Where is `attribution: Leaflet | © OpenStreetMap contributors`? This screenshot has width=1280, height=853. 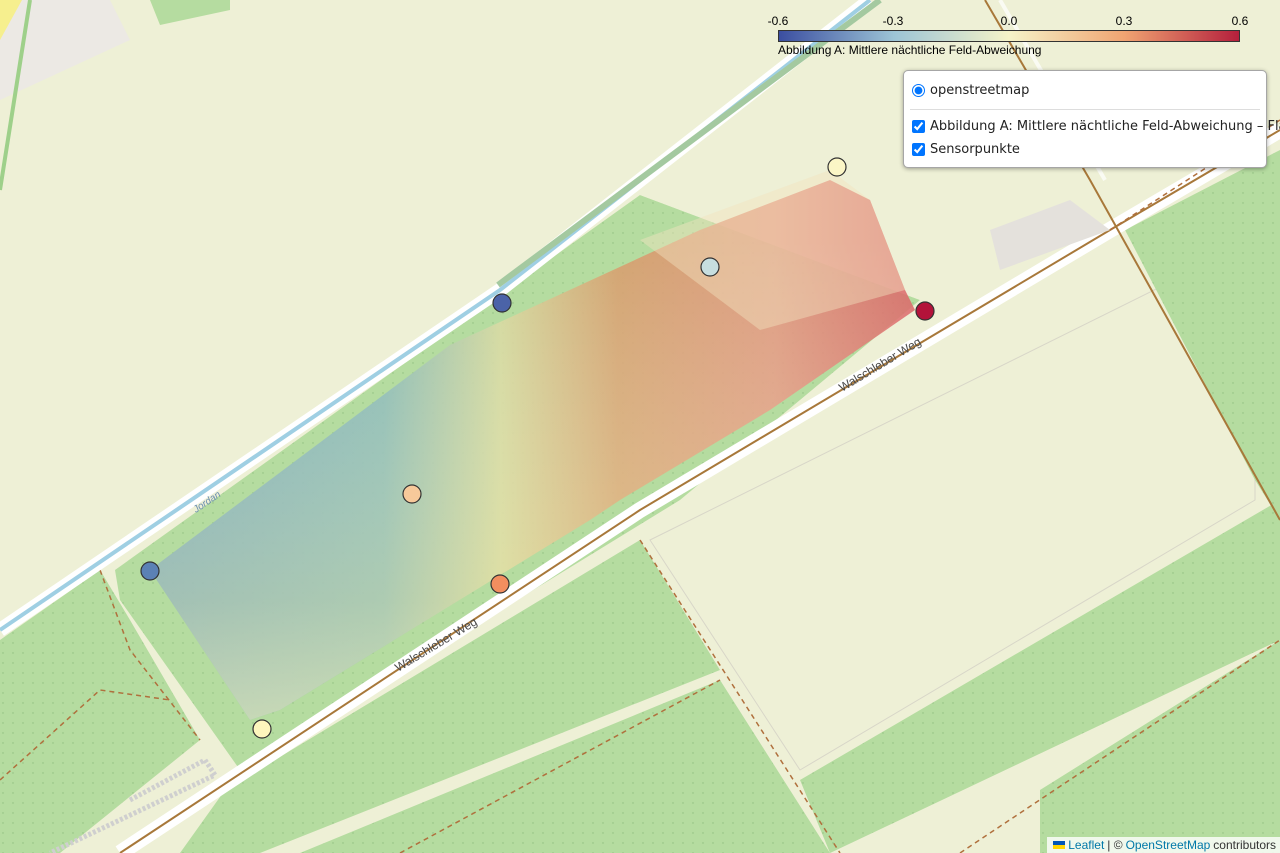 attribution: Leaflet | © OpenStreetMap contributors is located at coordinates (1163, 845).